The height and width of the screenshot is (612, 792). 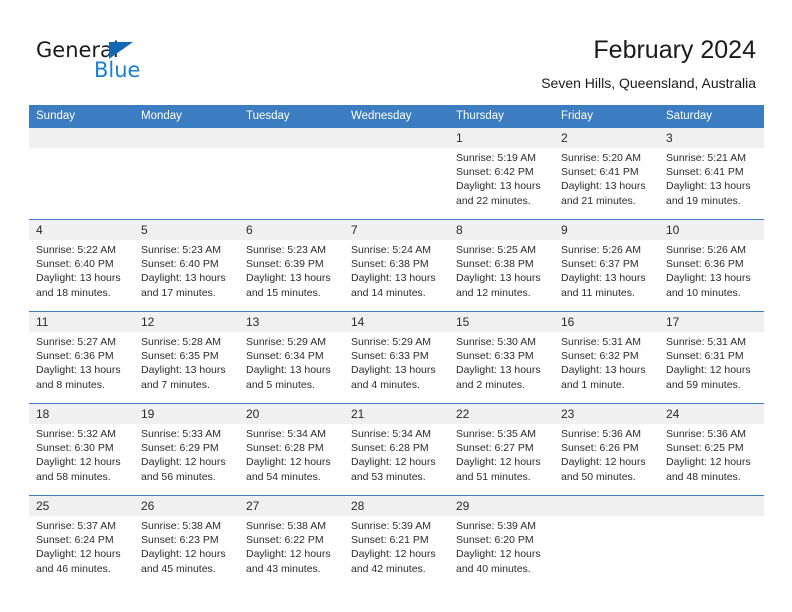 I want to click on day-number: 20, so click(x=291, y=413).